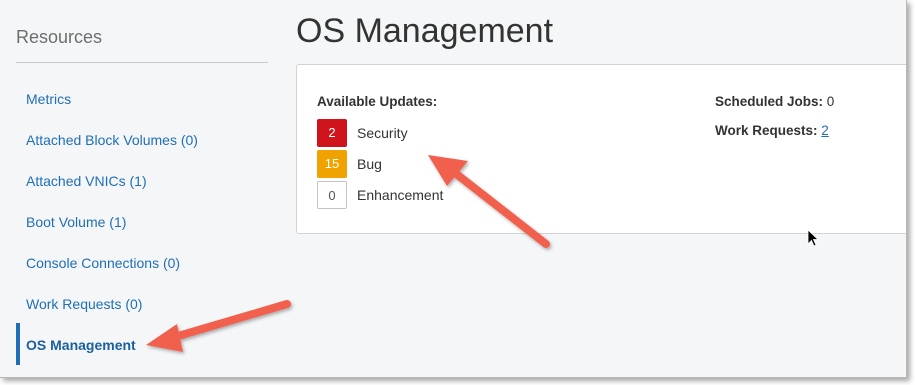 This screenshot has height=385, width=915. What do you see at coordinates (84, 304) in the screenshot?
I see `sidebar-item-work-requests: Work Requests (0)` at bounding box center [84, 304].